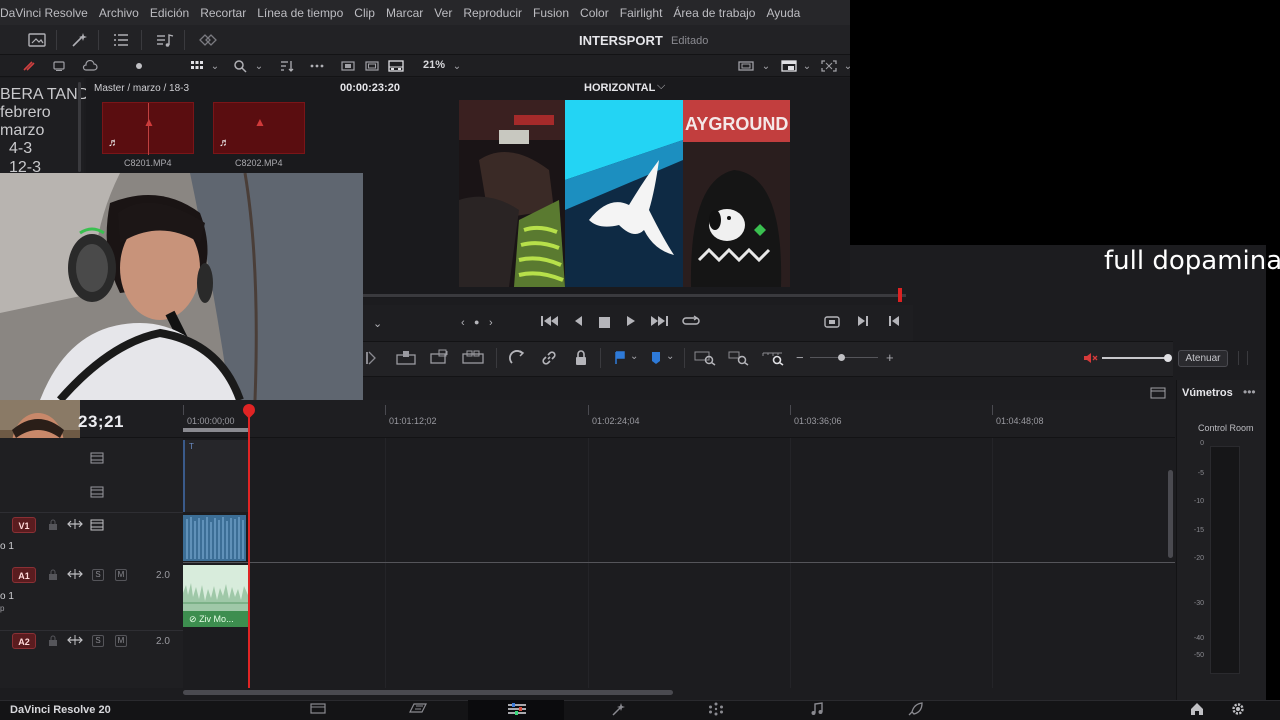 The width and height of the screenshot is (1280, 720). Describe the element at coordinates (101, 422) in the screenshot. I see `timeline-timecode: 23;21` at that location.